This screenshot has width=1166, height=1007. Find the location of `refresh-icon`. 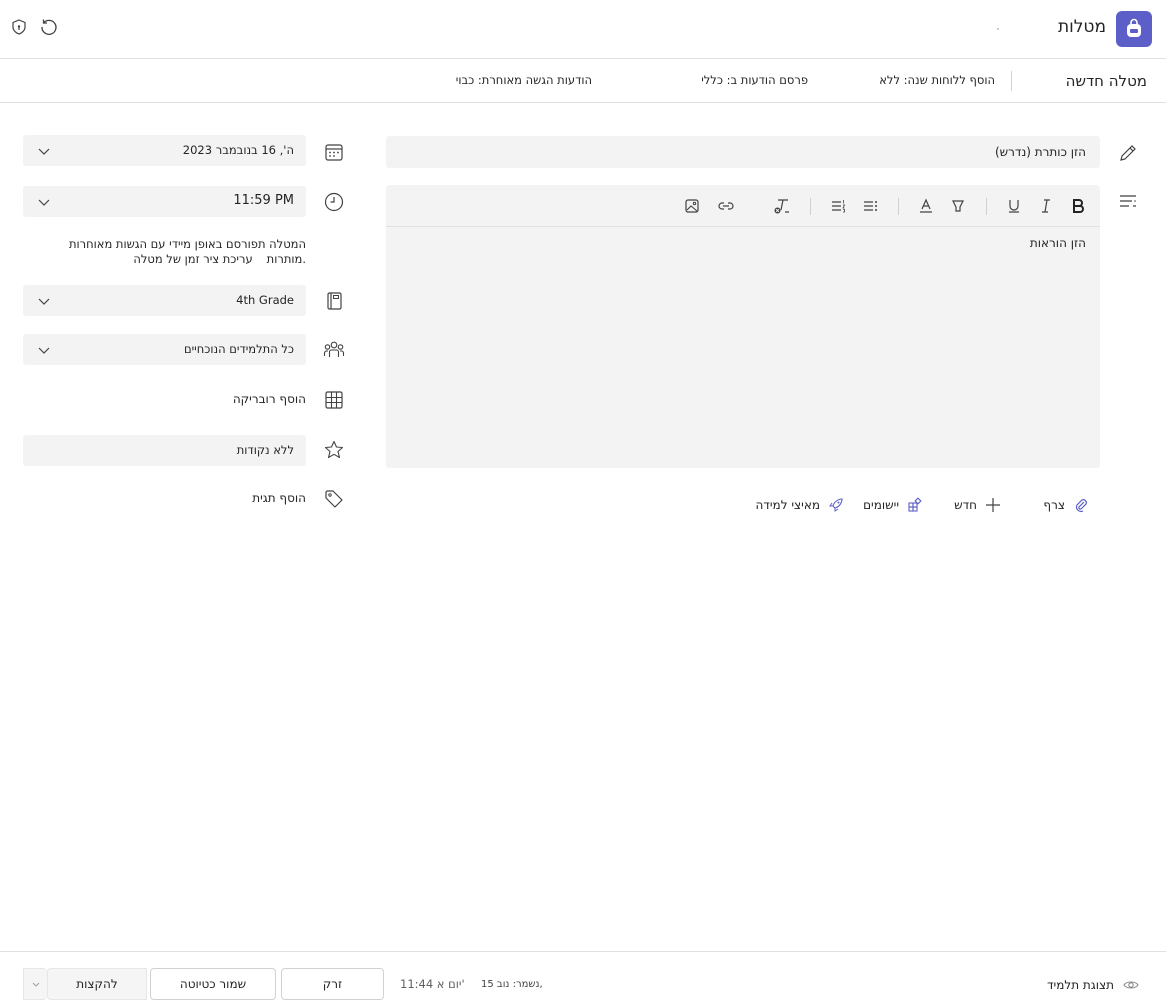

refresh-icon is located at coordinates (49, 27).